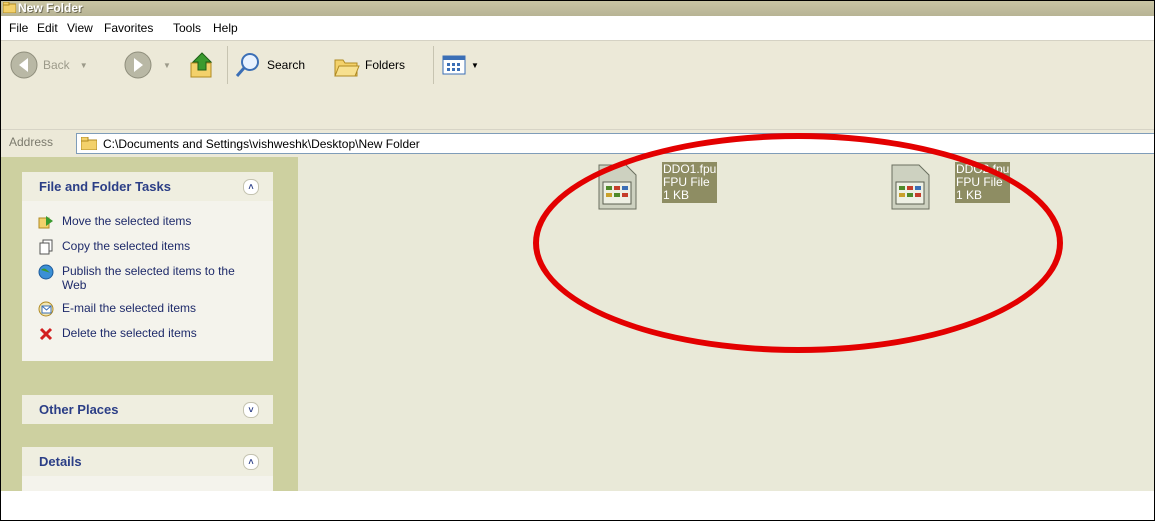 The image size is (1155, 521). Describe the element at coordinates (347, 68) in the screenshot. I see `folders-icon` at that location.